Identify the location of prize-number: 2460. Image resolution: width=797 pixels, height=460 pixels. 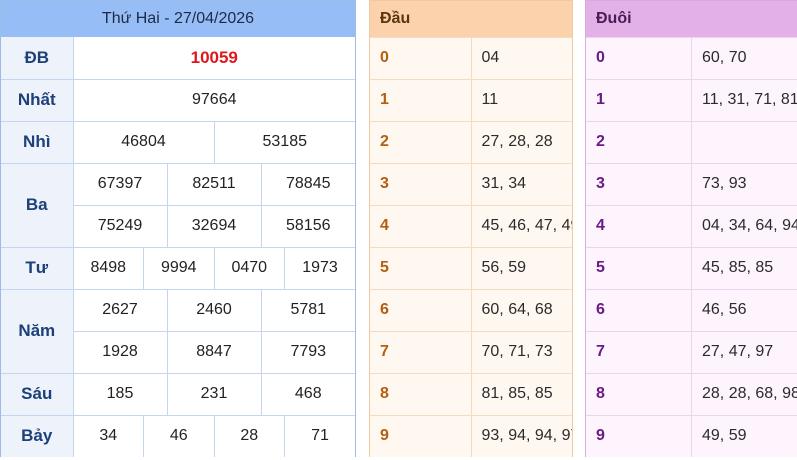
(214, 310).